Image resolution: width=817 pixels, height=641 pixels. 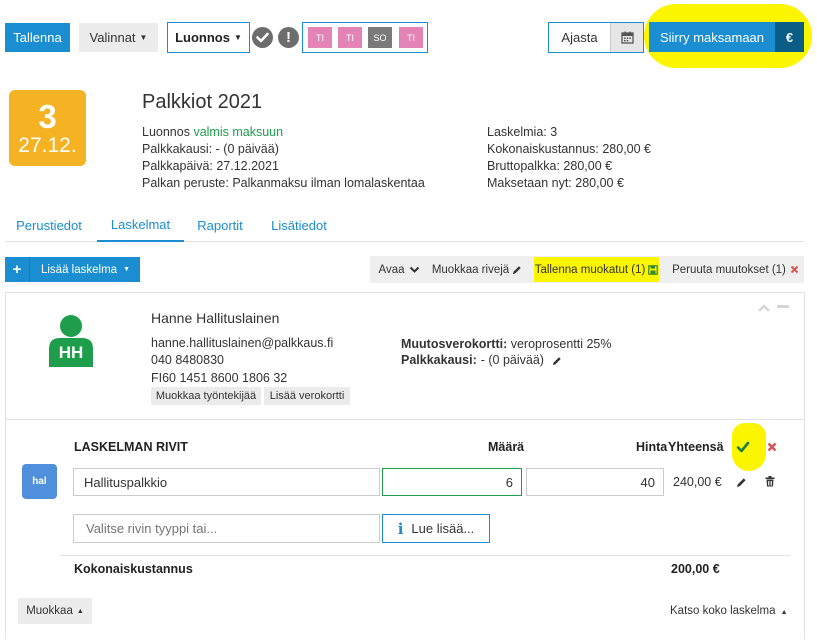 What do you see at coordinates (206, 396) in the screenshot?
I see `edit-employee-button: Muokkaa työntekijää` at bounding box center [206, 396].